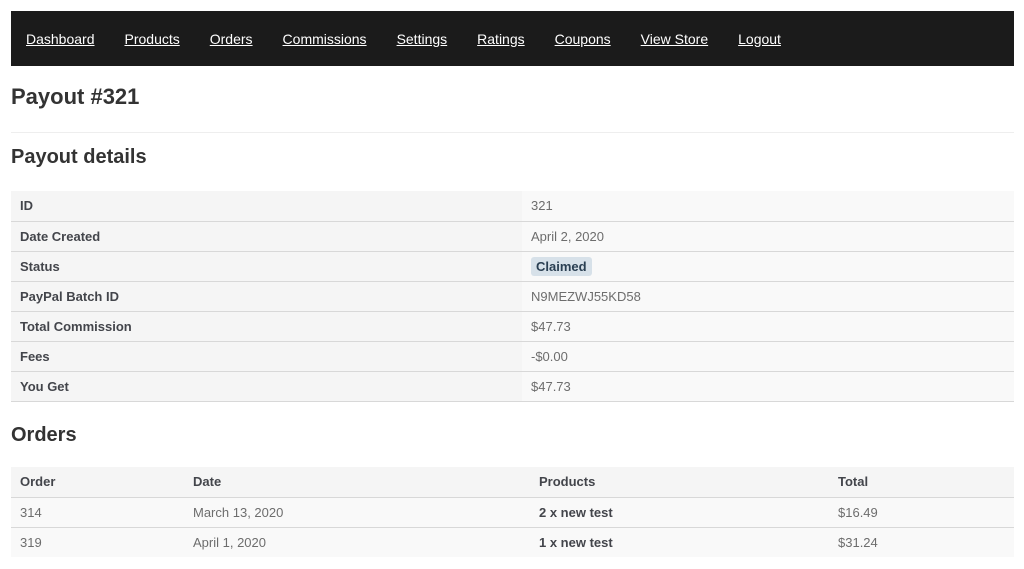  Describe the element at coordinates (679, 541) in the screenshot. I see `order-products: 1 x new test` at that location.